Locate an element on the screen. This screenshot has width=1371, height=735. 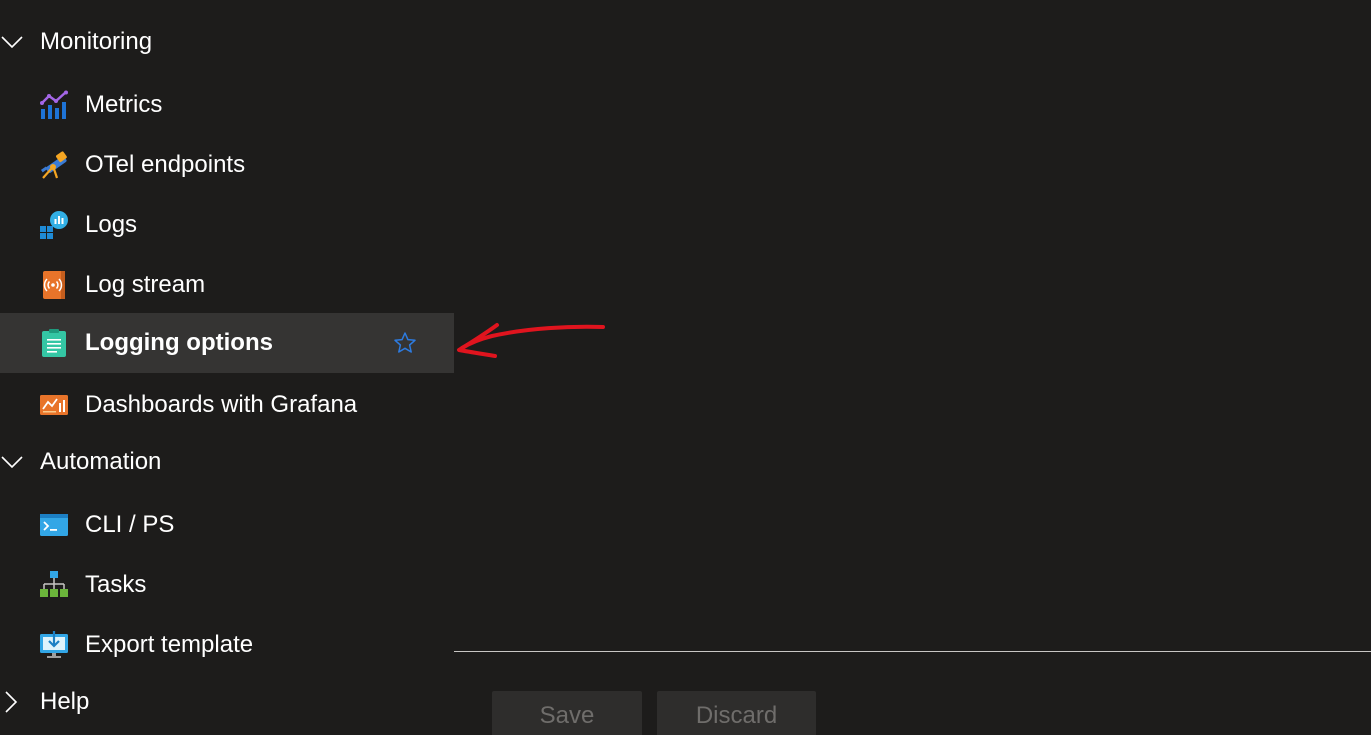
sidebar-item-label: Logs is located at coordinates (111, 224).